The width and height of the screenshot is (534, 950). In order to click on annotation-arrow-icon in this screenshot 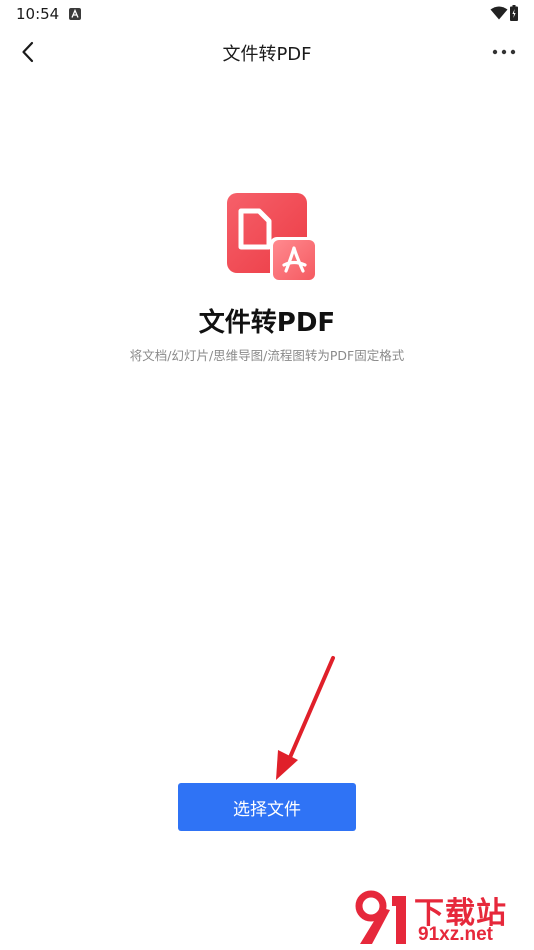, I will do `click(305, 718)`.